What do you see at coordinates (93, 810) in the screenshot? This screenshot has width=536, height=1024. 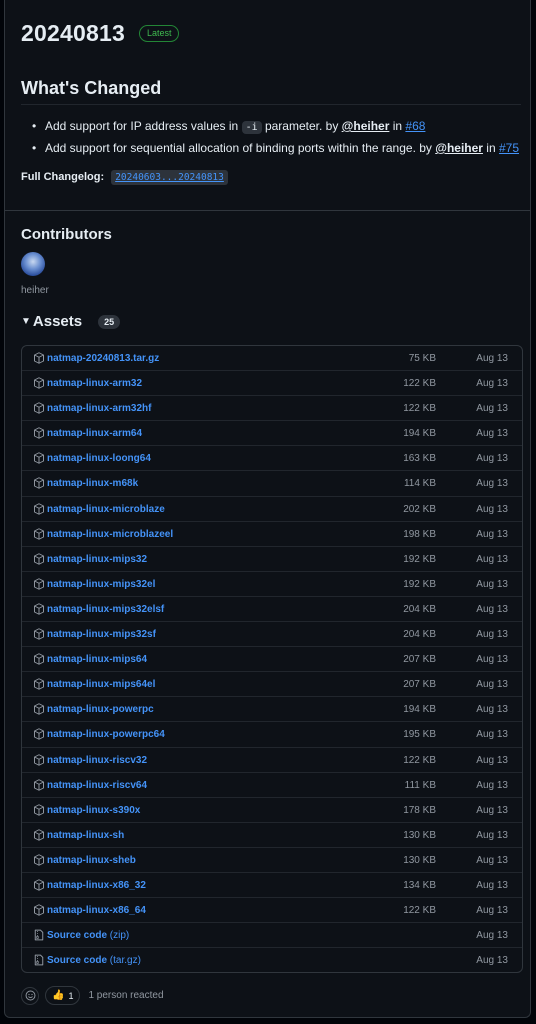 I see `asset-download-link: natmap-linux-s390x` at bounding box center [93, 810].